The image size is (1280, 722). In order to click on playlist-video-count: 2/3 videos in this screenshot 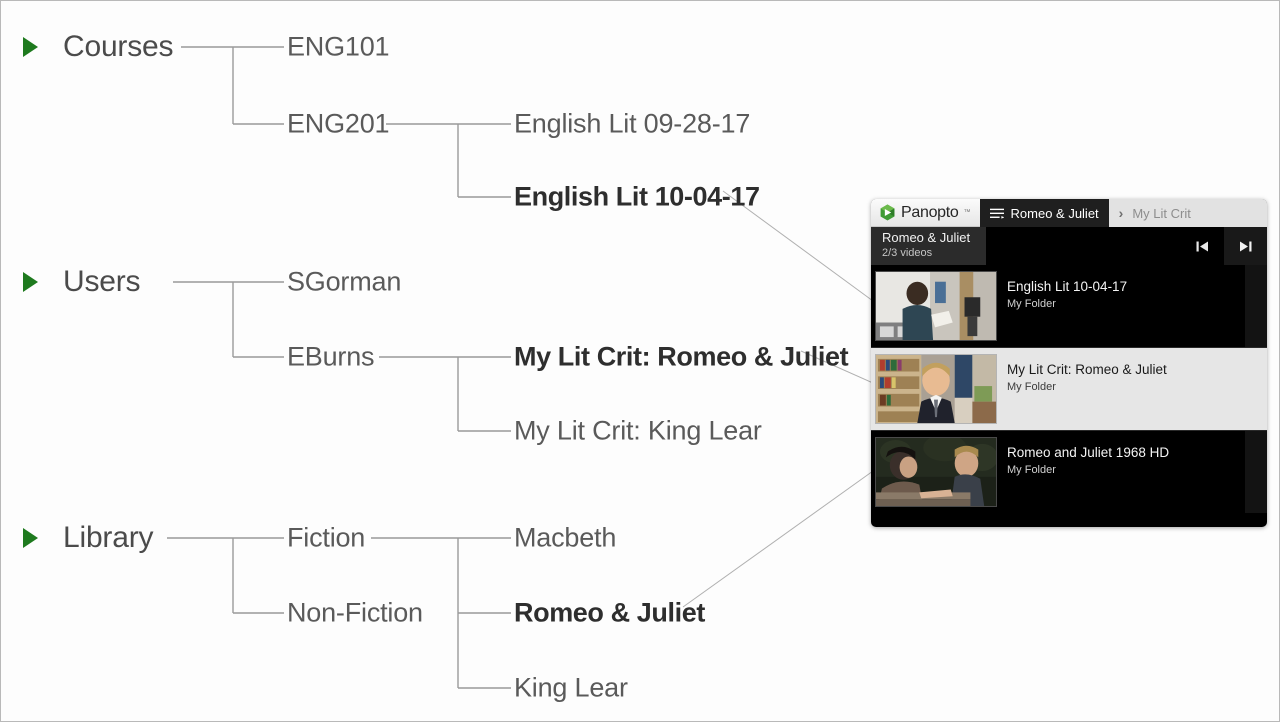, I will do `click(907, 253)`.